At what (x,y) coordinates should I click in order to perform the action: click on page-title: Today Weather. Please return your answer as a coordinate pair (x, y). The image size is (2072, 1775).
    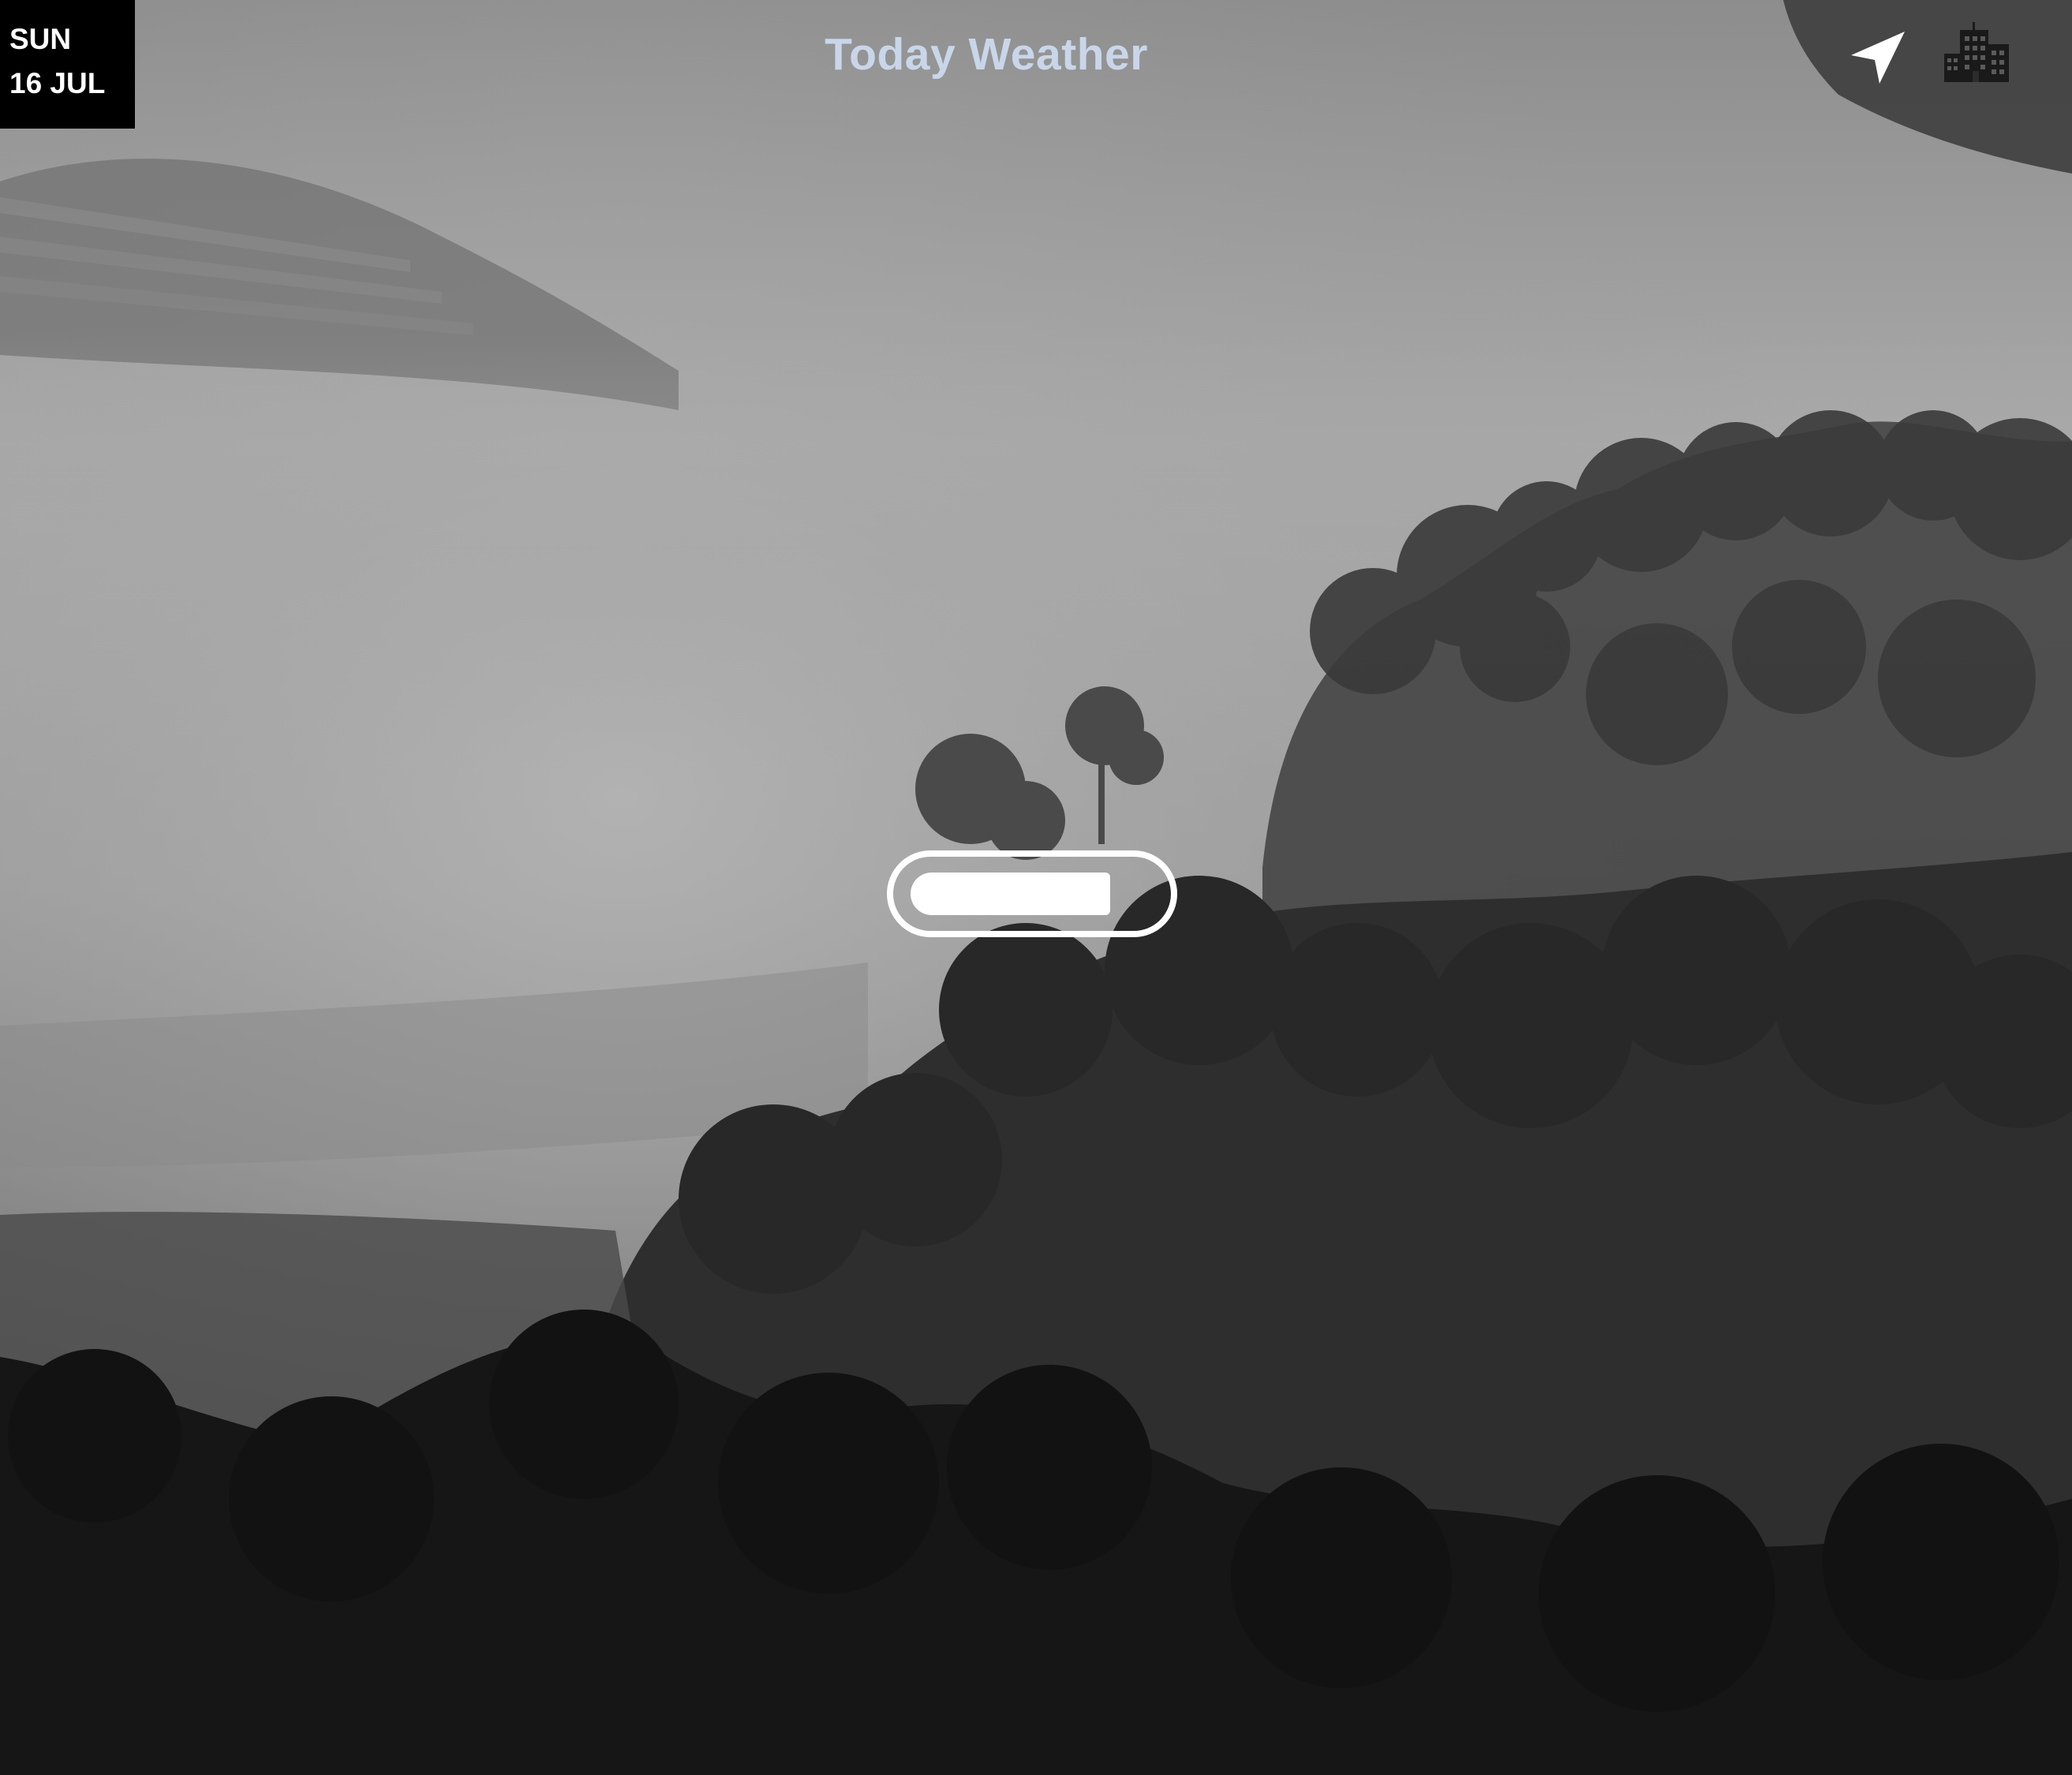
    Looking at the image, I should click on (986, 54).